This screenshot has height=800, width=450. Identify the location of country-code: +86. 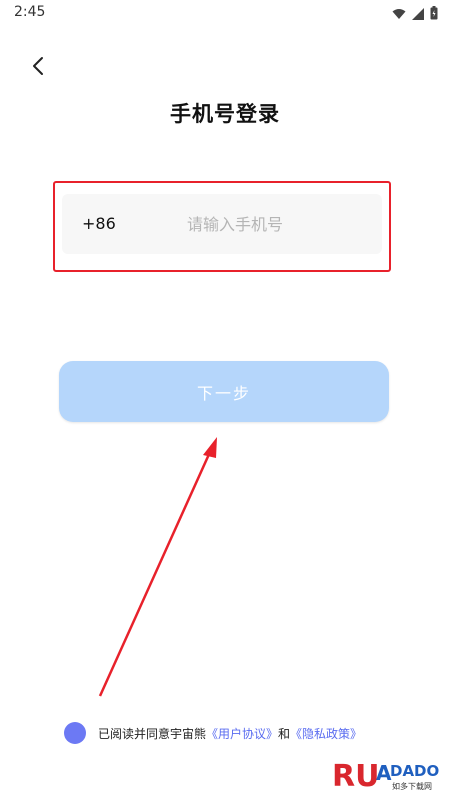
(99, 223).